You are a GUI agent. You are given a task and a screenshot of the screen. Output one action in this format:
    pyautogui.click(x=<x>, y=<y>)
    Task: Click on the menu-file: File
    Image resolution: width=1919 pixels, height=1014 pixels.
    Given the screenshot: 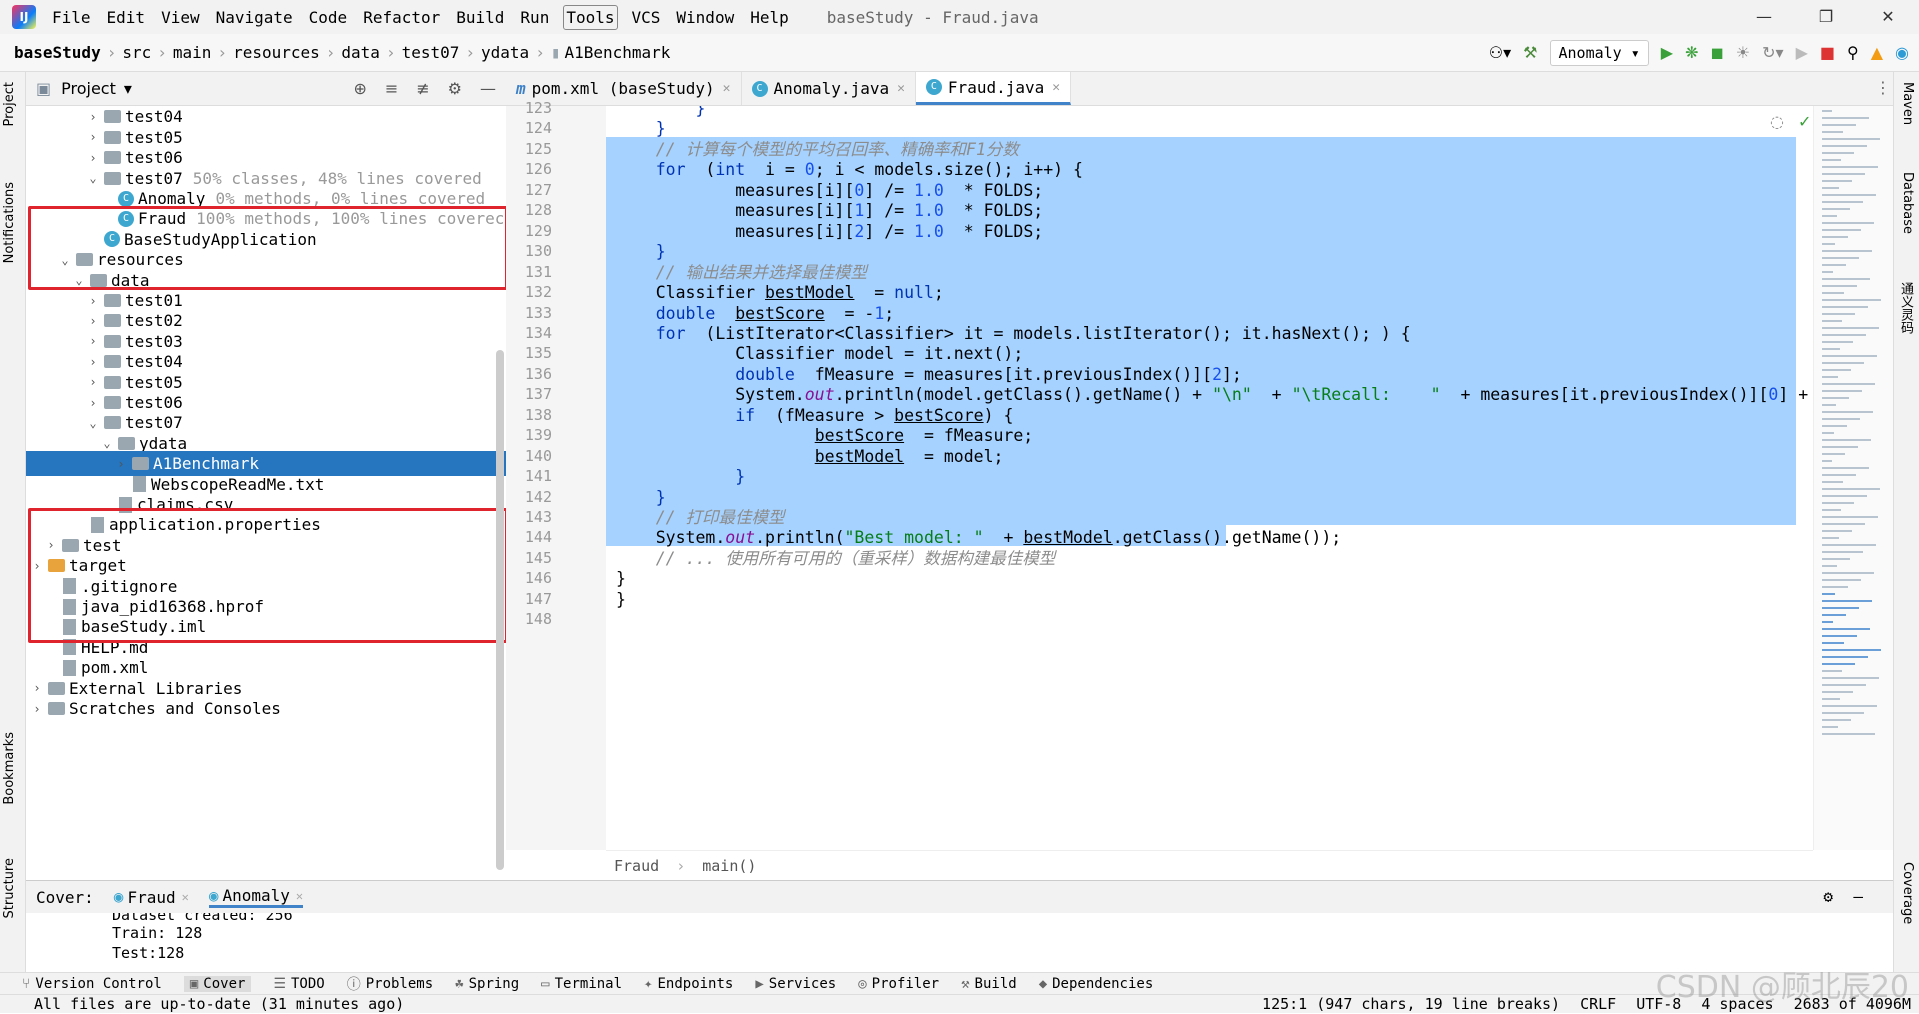 What is the action you would take?
    pyautogui.click(x=71, y=17)
    